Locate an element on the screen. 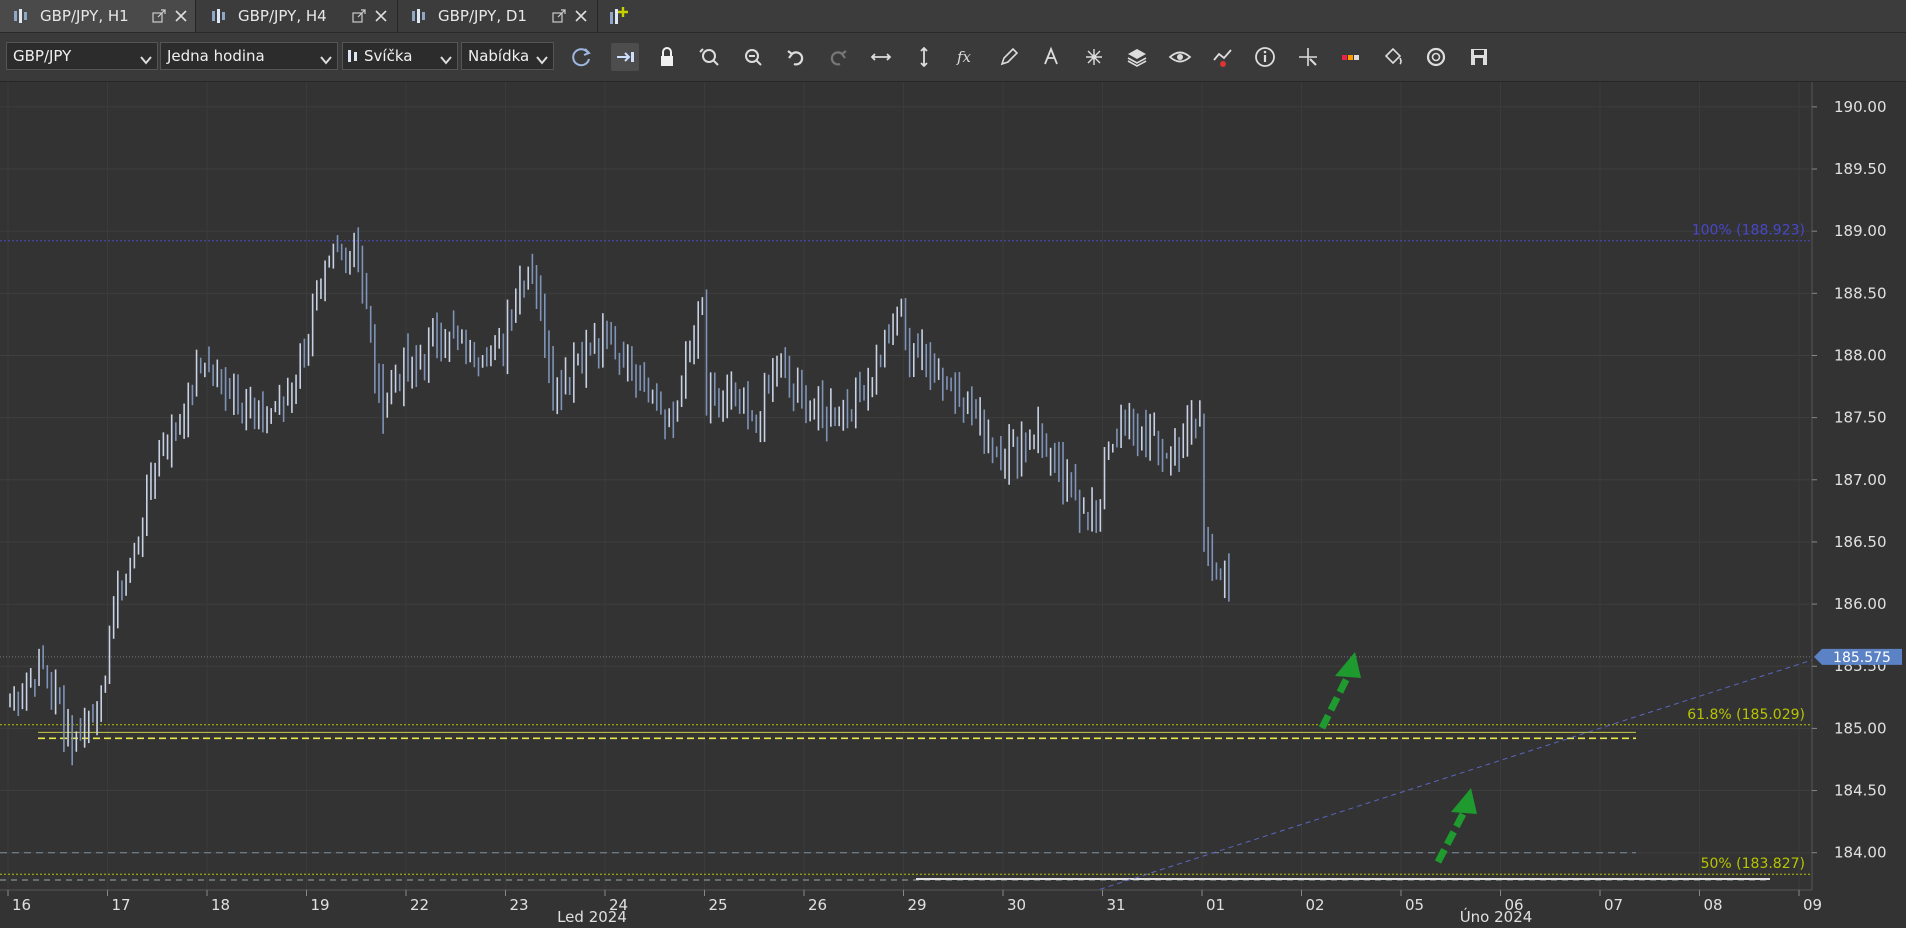 The image size is (1906, 928). info-icon is located at coordinates (1265, 57).